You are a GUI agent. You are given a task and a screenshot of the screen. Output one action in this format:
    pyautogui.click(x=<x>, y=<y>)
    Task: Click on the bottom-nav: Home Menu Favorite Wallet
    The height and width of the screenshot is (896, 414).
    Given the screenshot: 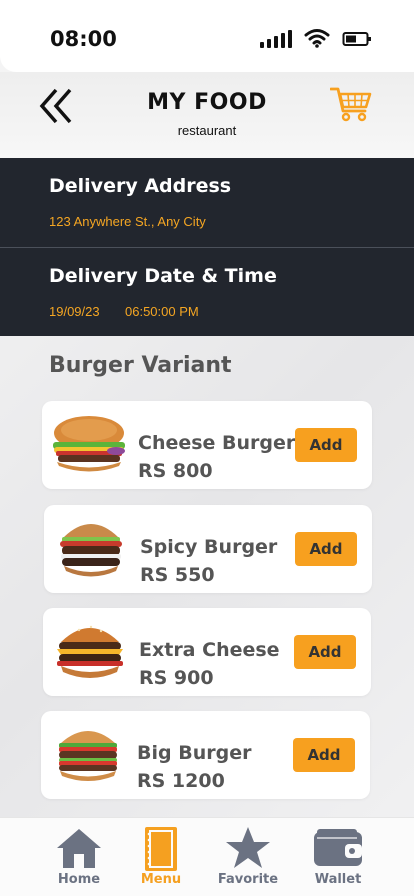 What is the action you would take?
    pyautogui.click(x=207, y=856)
    